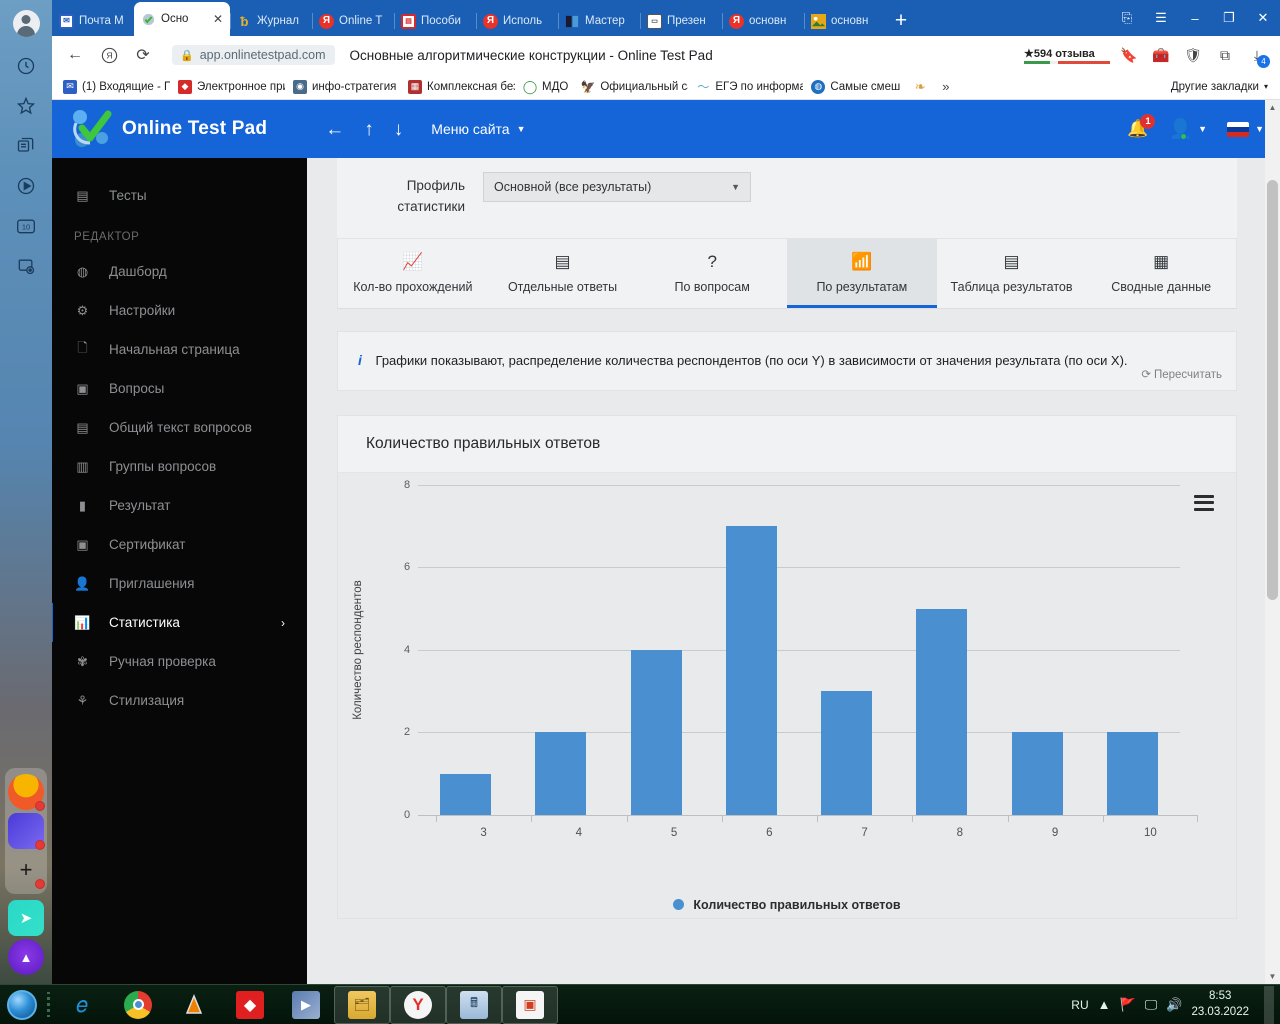 The height and width of the screenshot is (1024, 1280). I want to click on bookmark-item: ◉ инфо-стратегия, so click(344, 87).